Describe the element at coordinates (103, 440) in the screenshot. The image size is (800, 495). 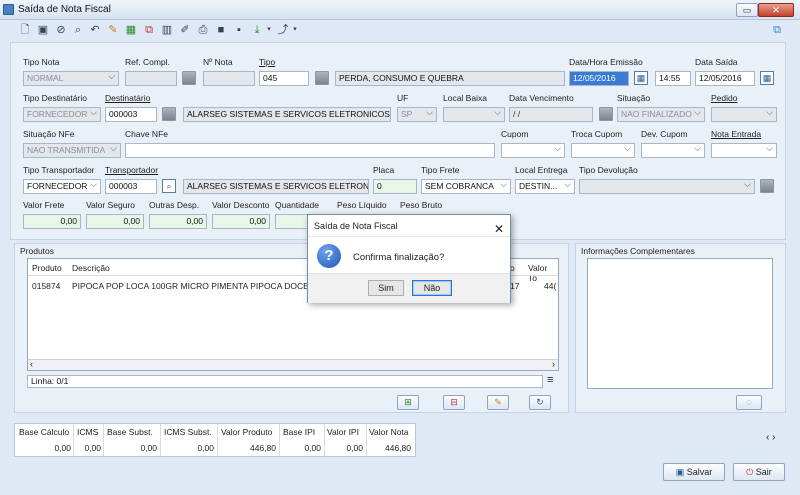
I see `divider` at that location.